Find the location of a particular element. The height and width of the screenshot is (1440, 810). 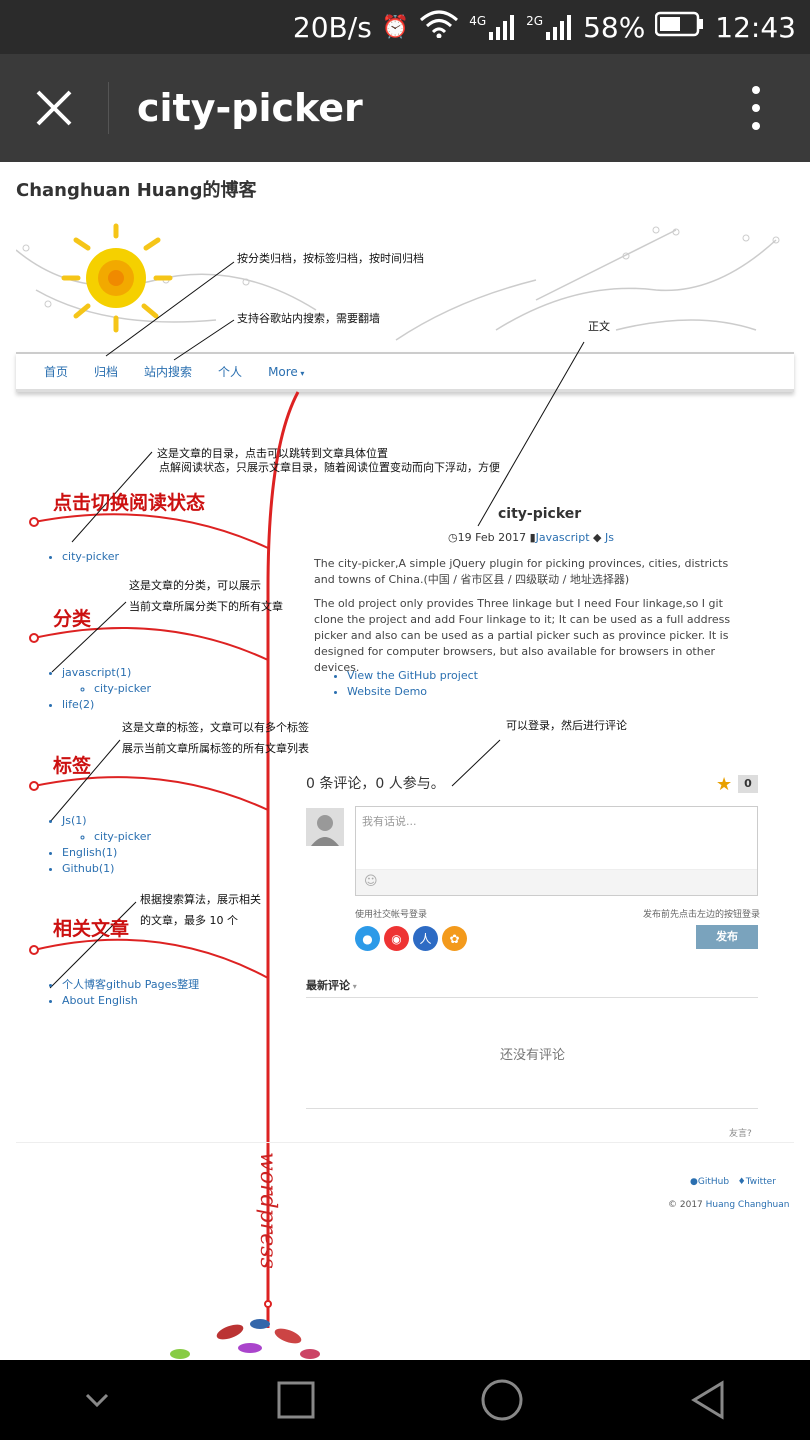

battery-icon is located at coordinates (680, 27).